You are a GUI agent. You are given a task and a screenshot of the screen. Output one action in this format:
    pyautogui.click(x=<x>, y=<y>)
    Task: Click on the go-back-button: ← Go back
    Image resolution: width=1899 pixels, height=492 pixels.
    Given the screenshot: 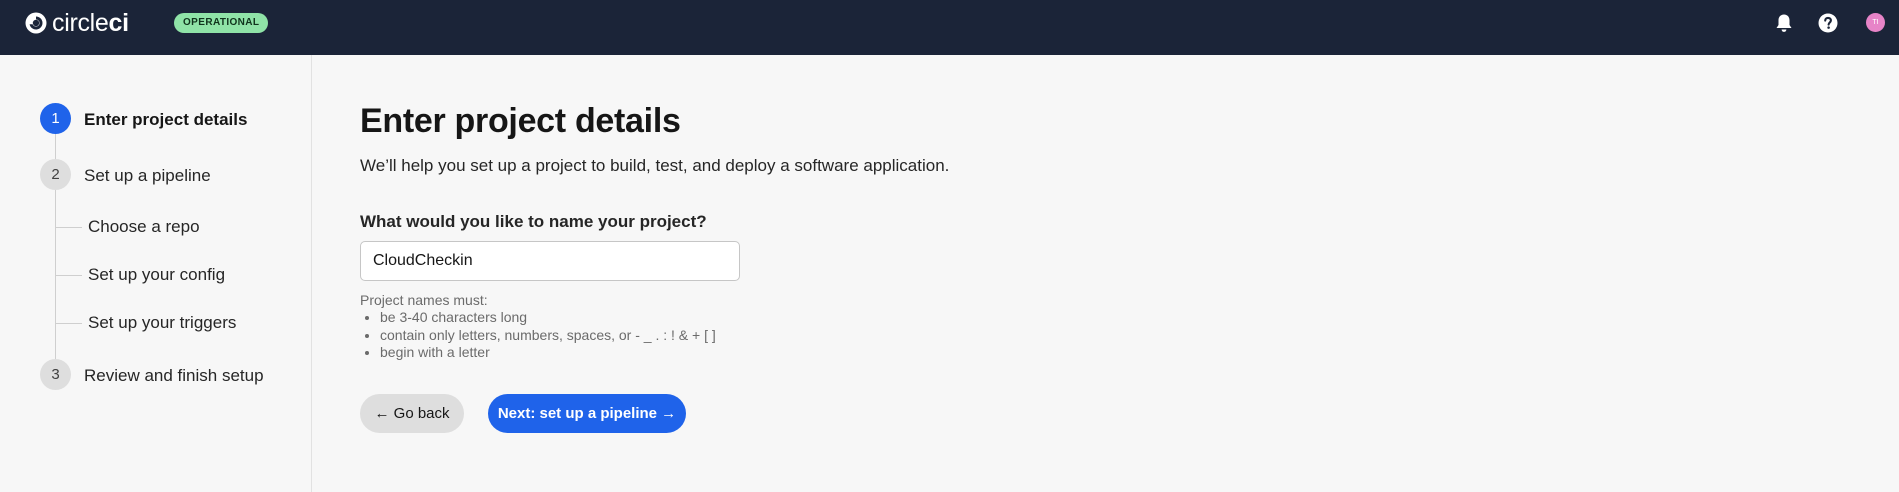 What is the action you would take?
    pyautogui.click(x=412, y=413)
    